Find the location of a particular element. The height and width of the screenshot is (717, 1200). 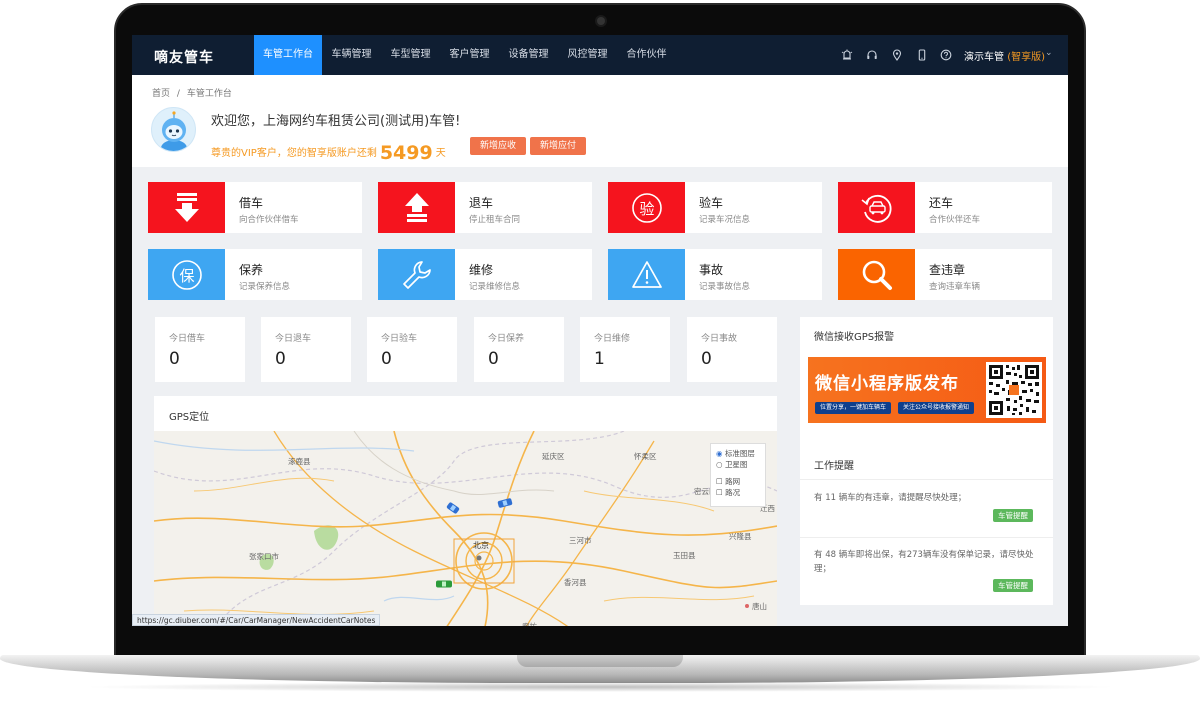

nav-item-customers: 客户管理 is located at coordinates (469, 55).